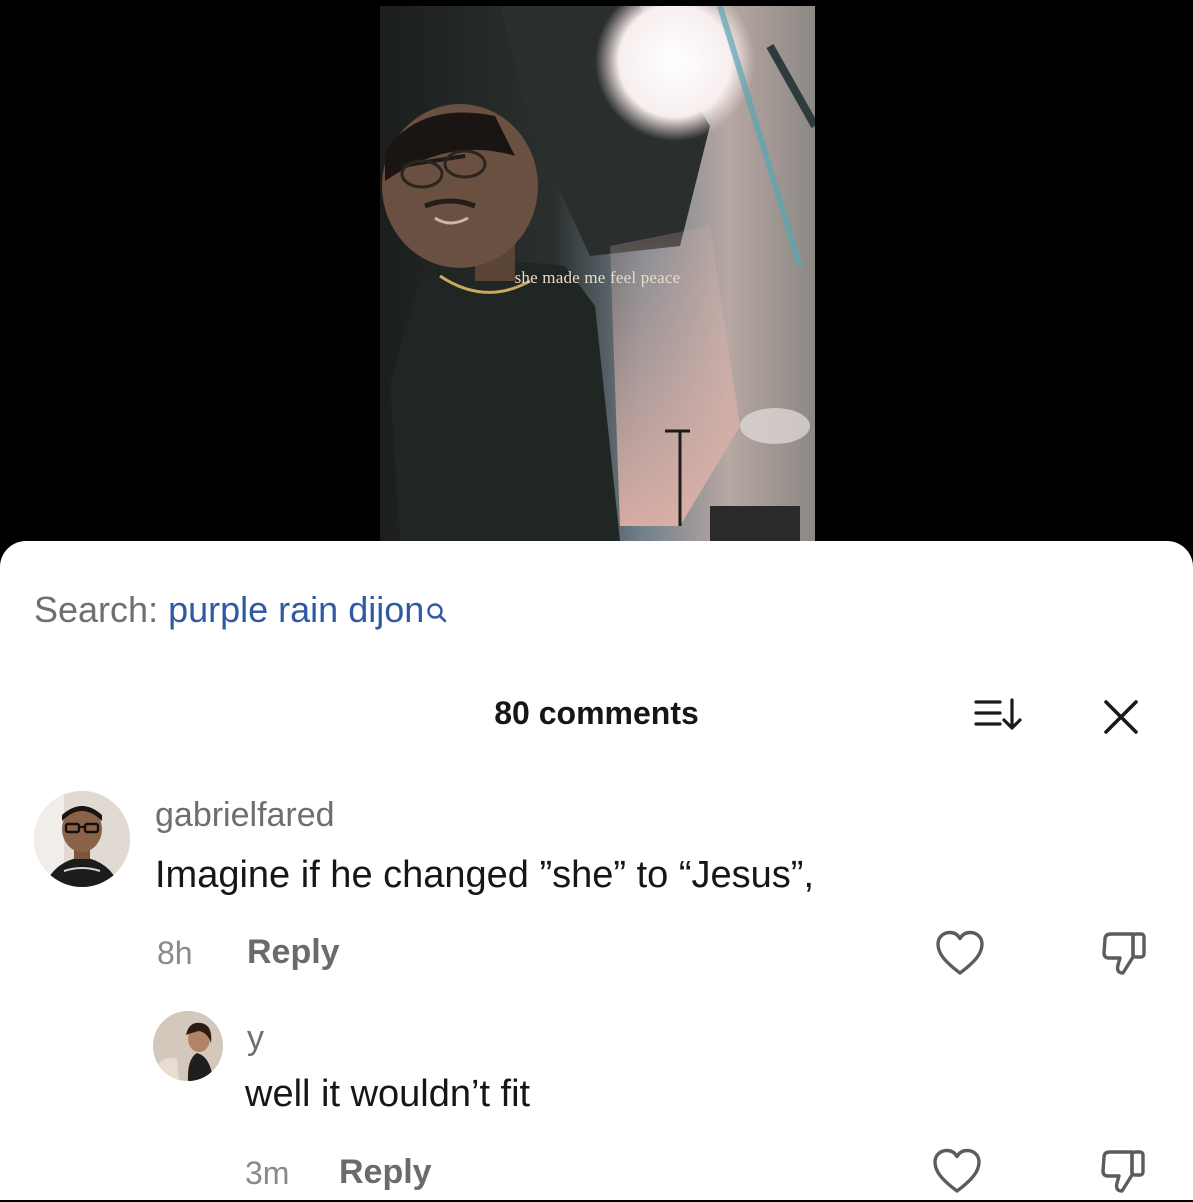 The image size is (1193, 1202). I want to click on search-prefix: Search:, so click(96, 609).